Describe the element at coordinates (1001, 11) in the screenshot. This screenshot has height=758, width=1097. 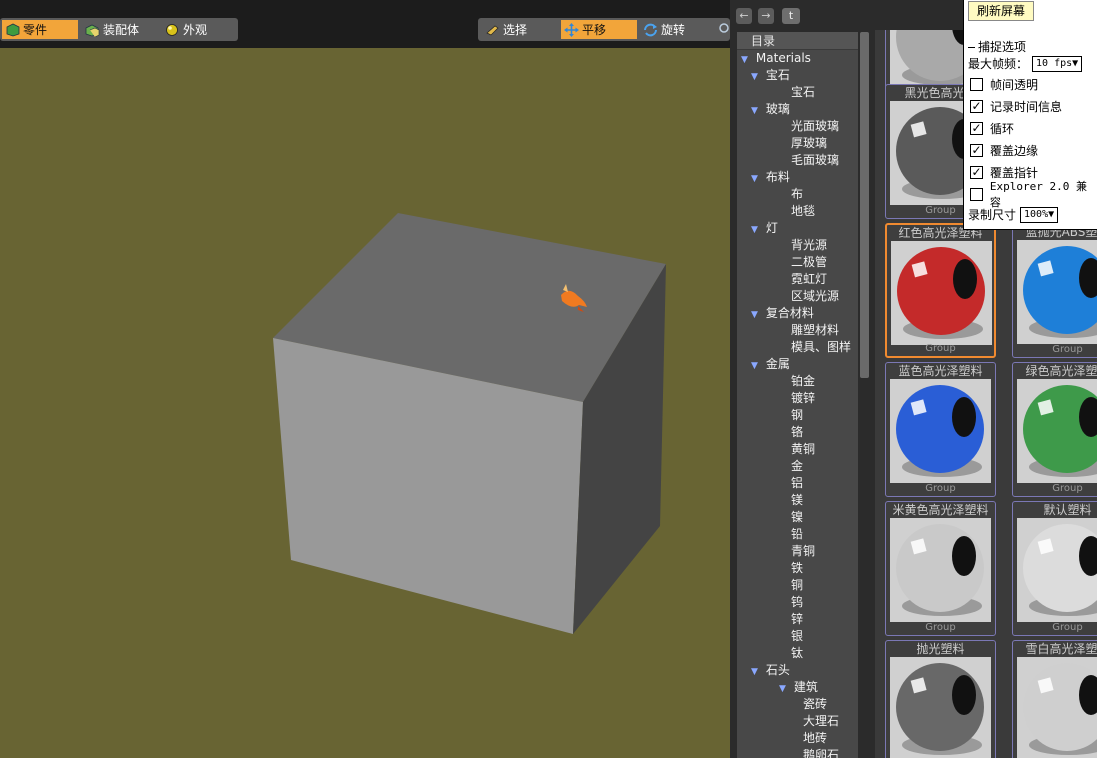
I see `refresh-screen-button: 刷新屏幕` at that location.